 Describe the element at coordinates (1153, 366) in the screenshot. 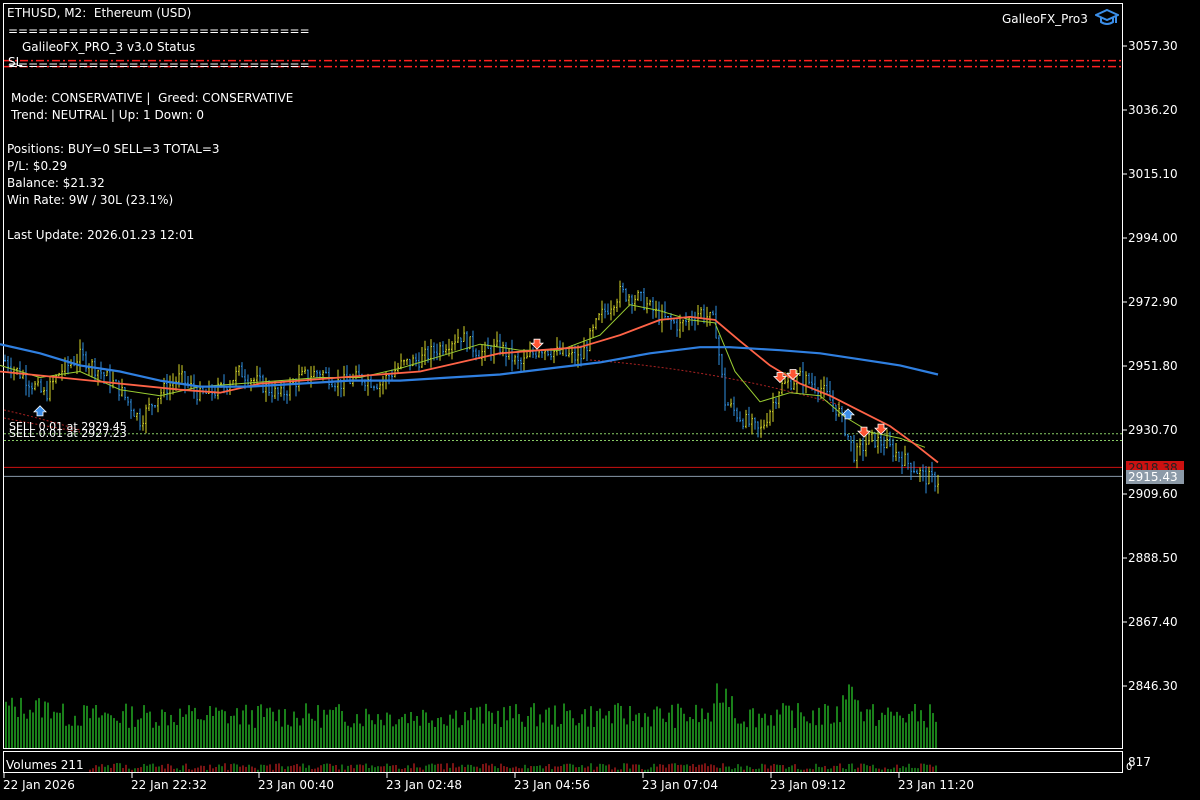

I see `price-axis-label: 2951.80` at that location.